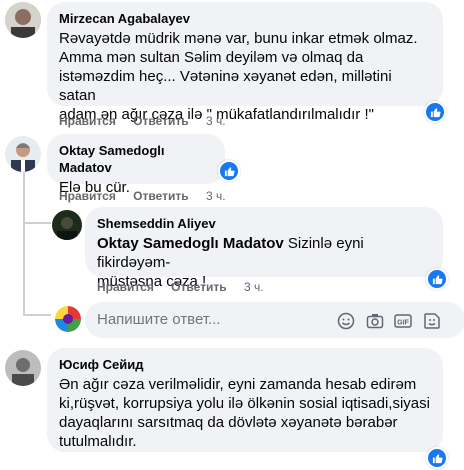 This screenshot has width=464, height=470. I want to click on reply-composer: GIF, so click(274, 320).